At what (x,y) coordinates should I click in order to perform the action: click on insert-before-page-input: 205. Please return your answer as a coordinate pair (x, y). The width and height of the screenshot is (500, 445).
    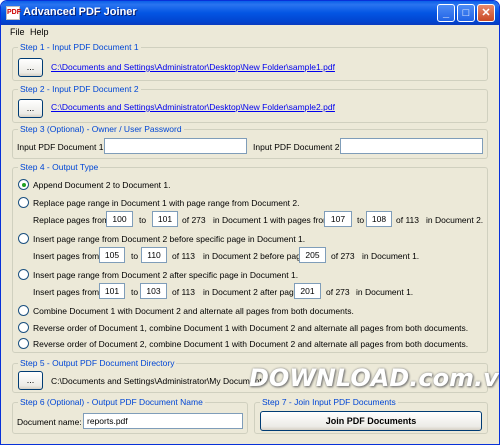
    Looking at the image, I should click on (312, 255).